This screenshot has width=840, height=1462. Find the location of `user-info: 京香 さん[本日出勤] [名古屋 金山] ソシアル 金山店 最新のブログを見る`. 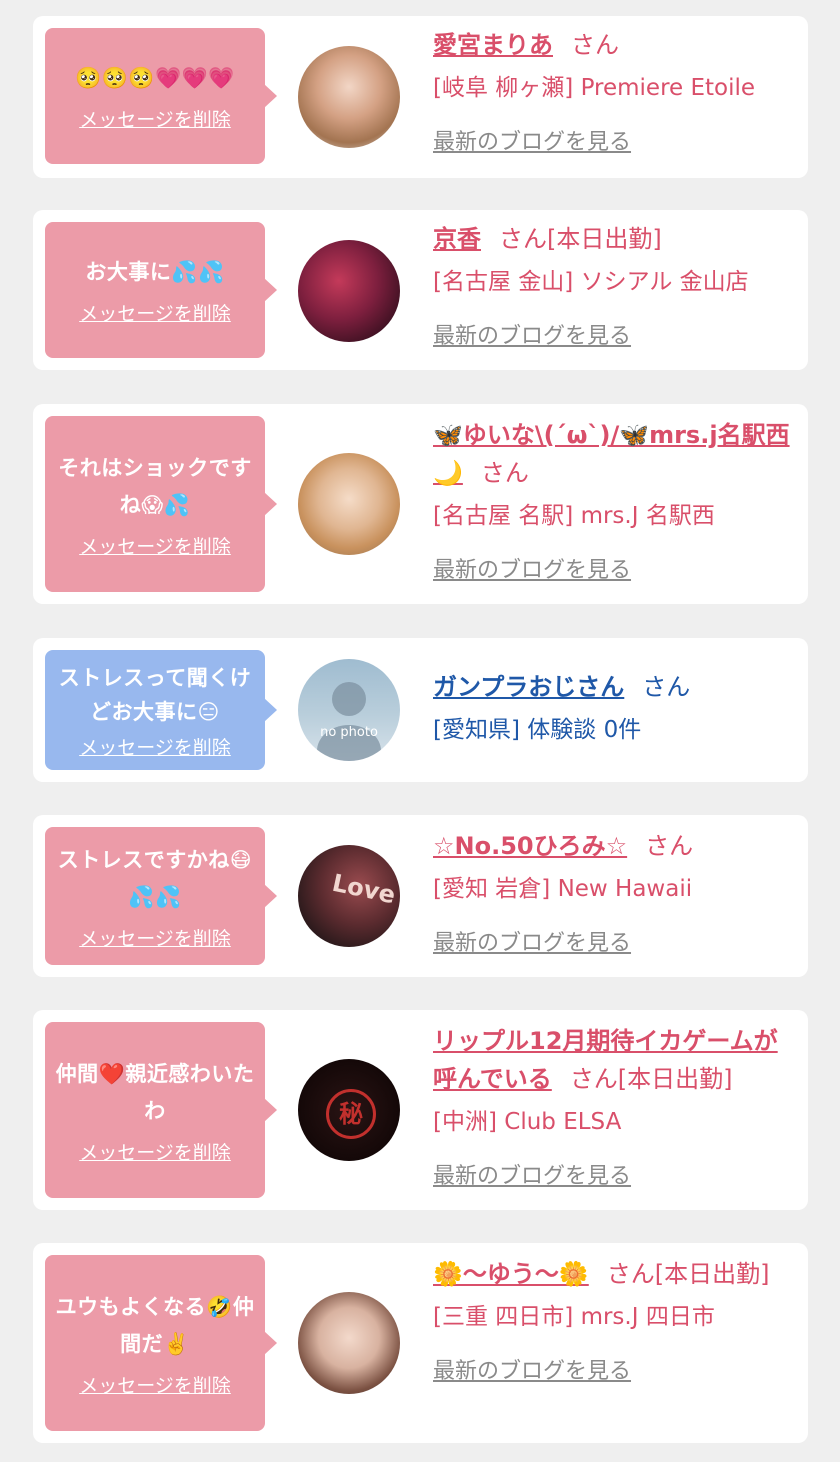

user-info: 京香 さん[本日出勤] [名古屋 金山] ソシアル 金山店 最新のブログを見る is located at coordinates (615, 285).